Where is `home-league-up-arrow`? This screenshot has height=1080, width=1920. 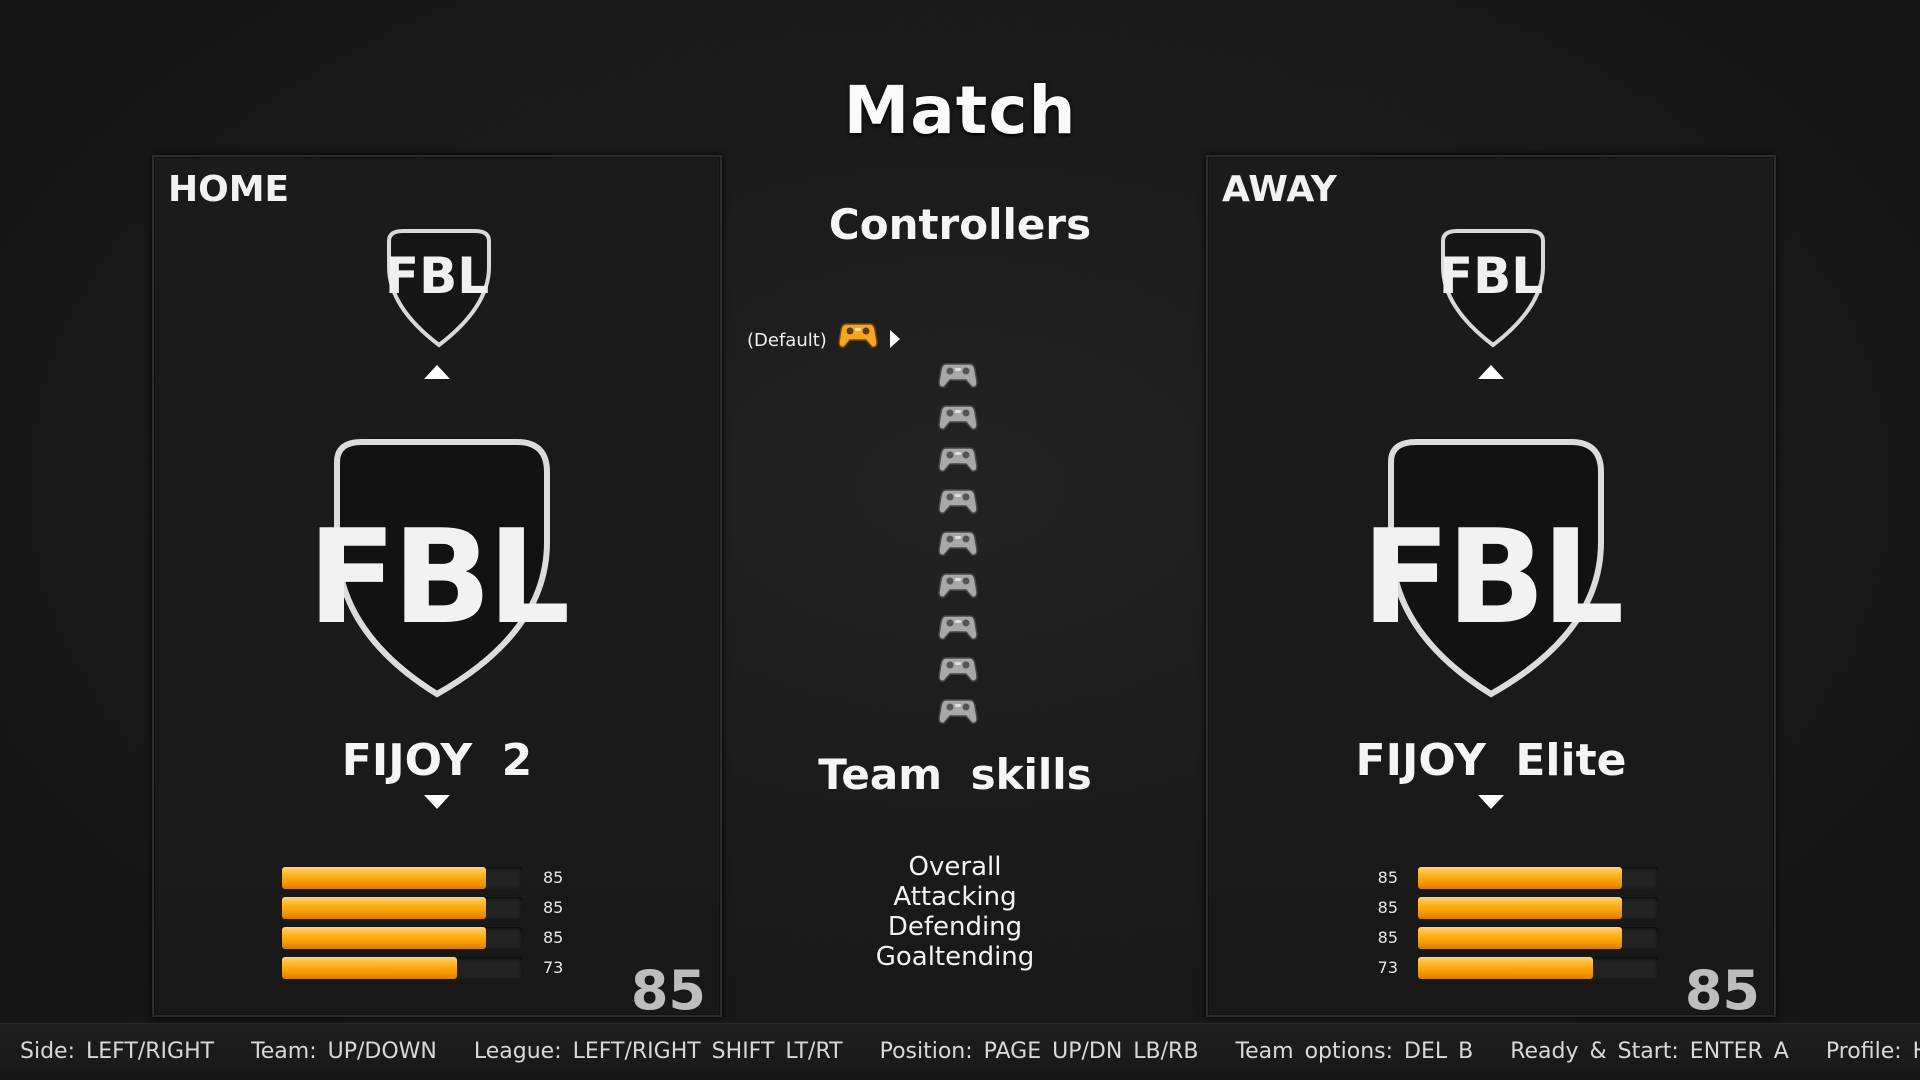
home-league-up-arrow is located at coordinates (437, 372).